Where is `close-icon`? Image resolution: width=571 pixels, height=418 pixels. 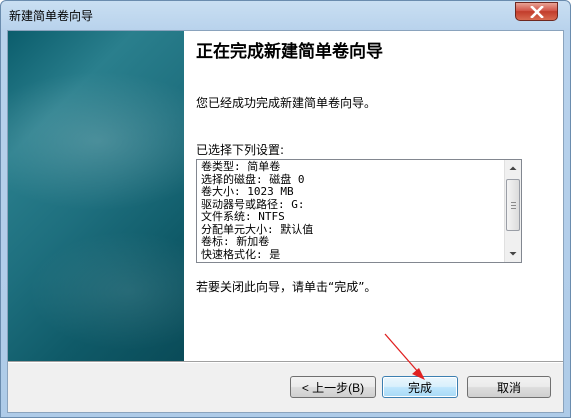 close-icon is located at coordinates (537, 12).